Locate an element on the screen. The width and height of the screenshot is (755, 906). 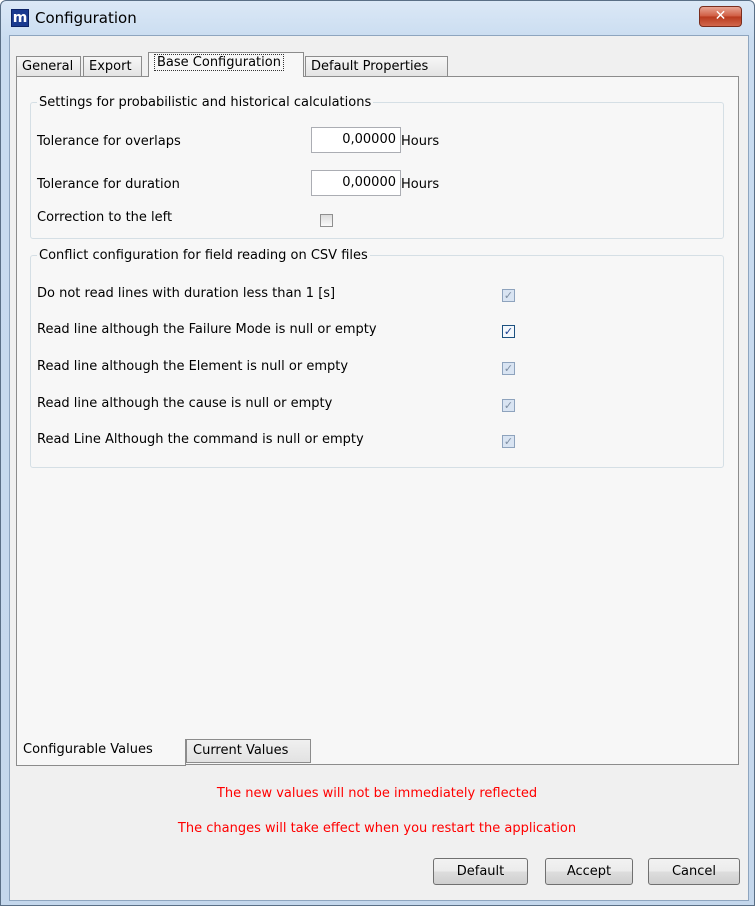
tab-default-properties: Default Properties is located at coordinates (376, 66).